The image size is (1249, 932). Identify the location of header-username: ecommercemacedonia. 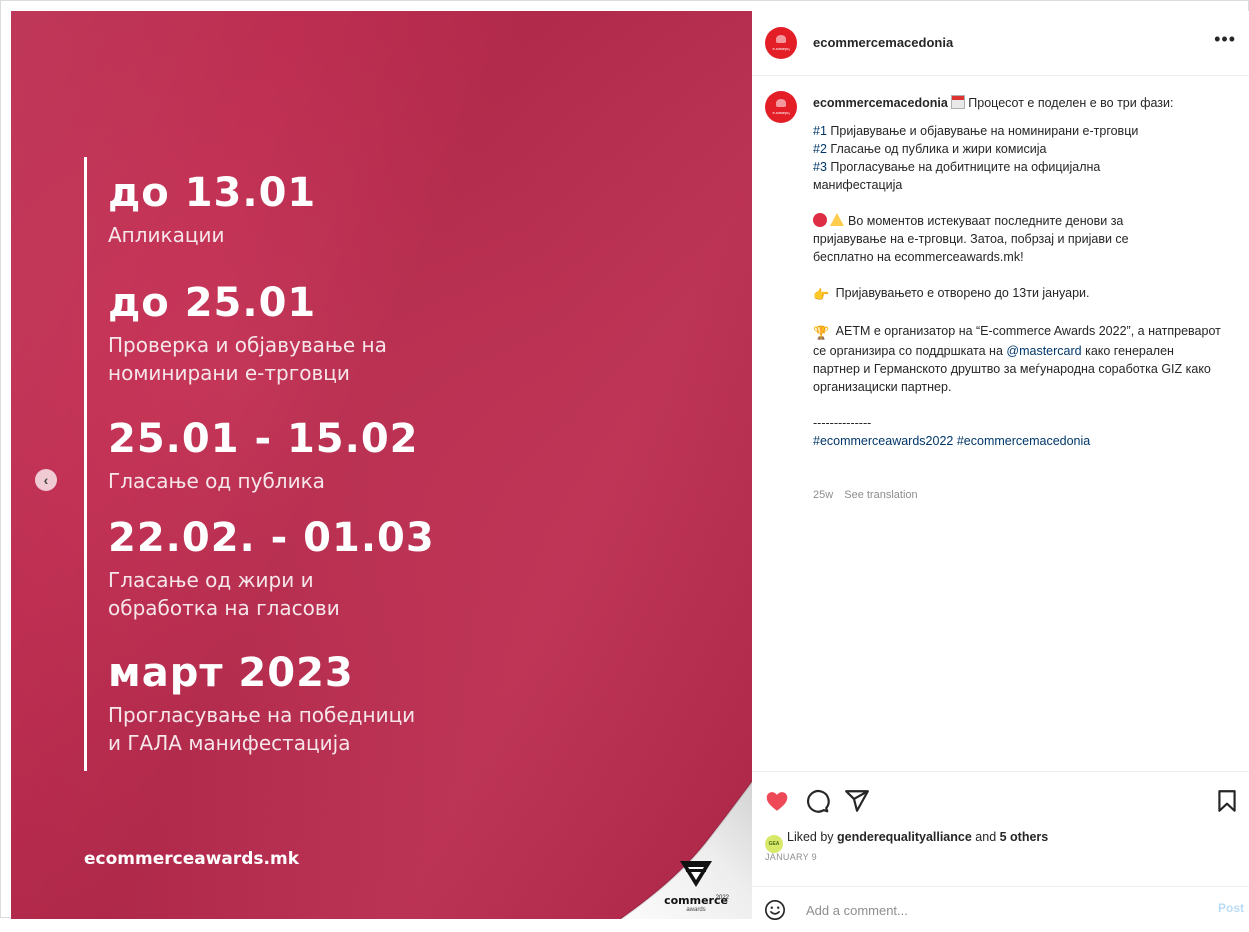
(883, 42).